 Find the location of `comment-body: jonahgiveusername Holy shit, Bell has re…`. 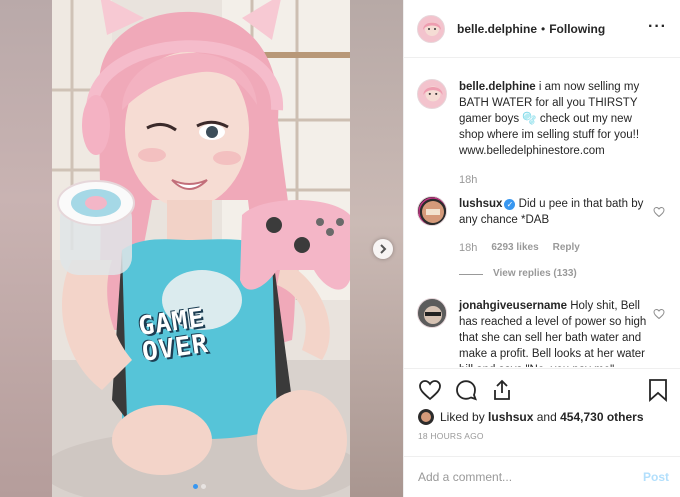

comment-body: jonahgiveusername Holy shit, Bell has re… is located at coordinates (559, 332).